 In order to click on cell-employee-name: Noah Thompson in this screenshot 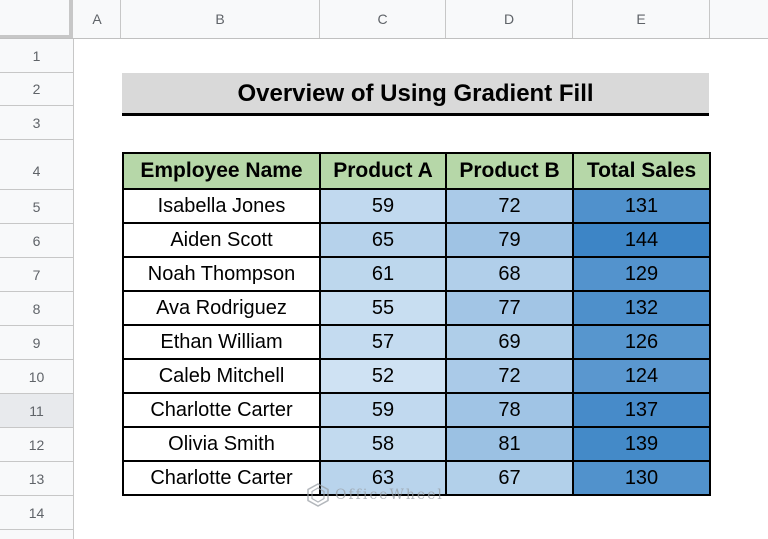, I will do `click(221, 274)`.